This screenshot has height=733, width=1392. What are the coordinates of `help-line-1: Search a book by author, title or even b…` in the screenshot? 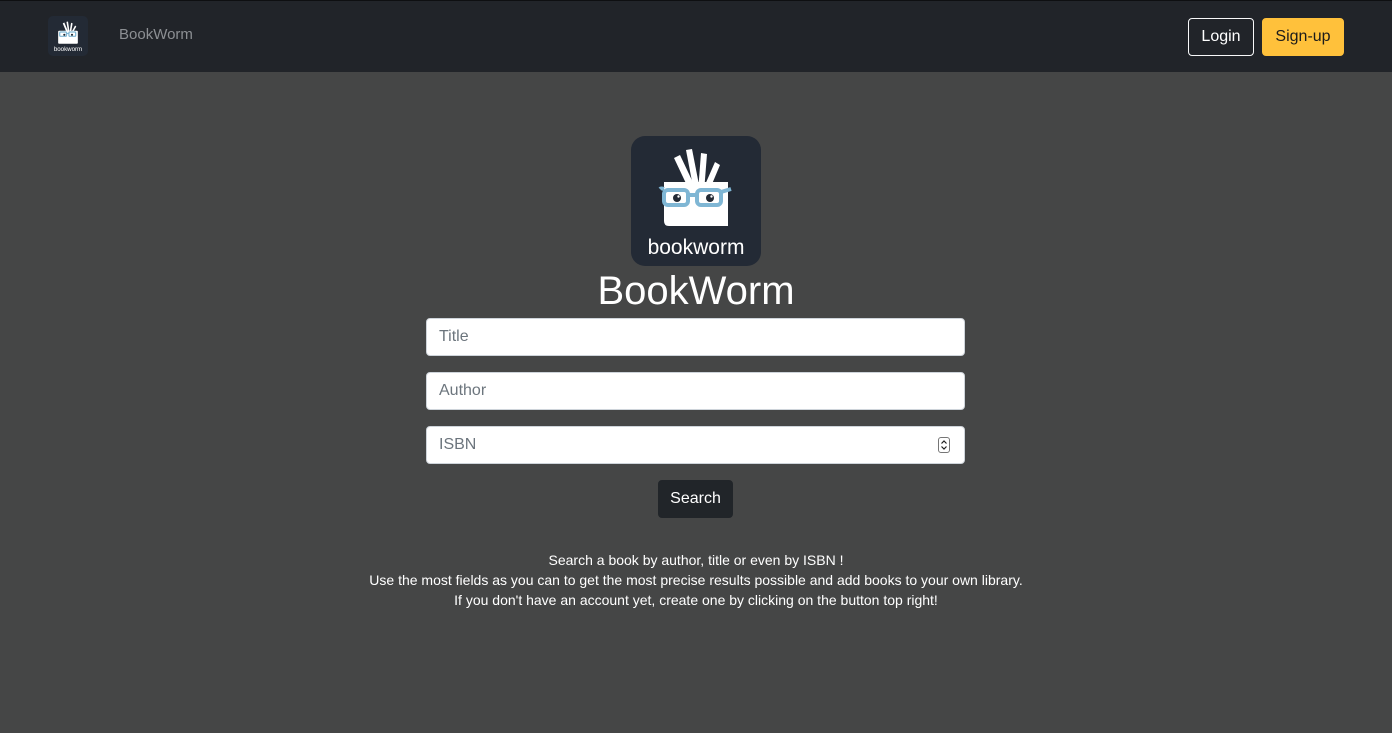 It's located at (696, 560).